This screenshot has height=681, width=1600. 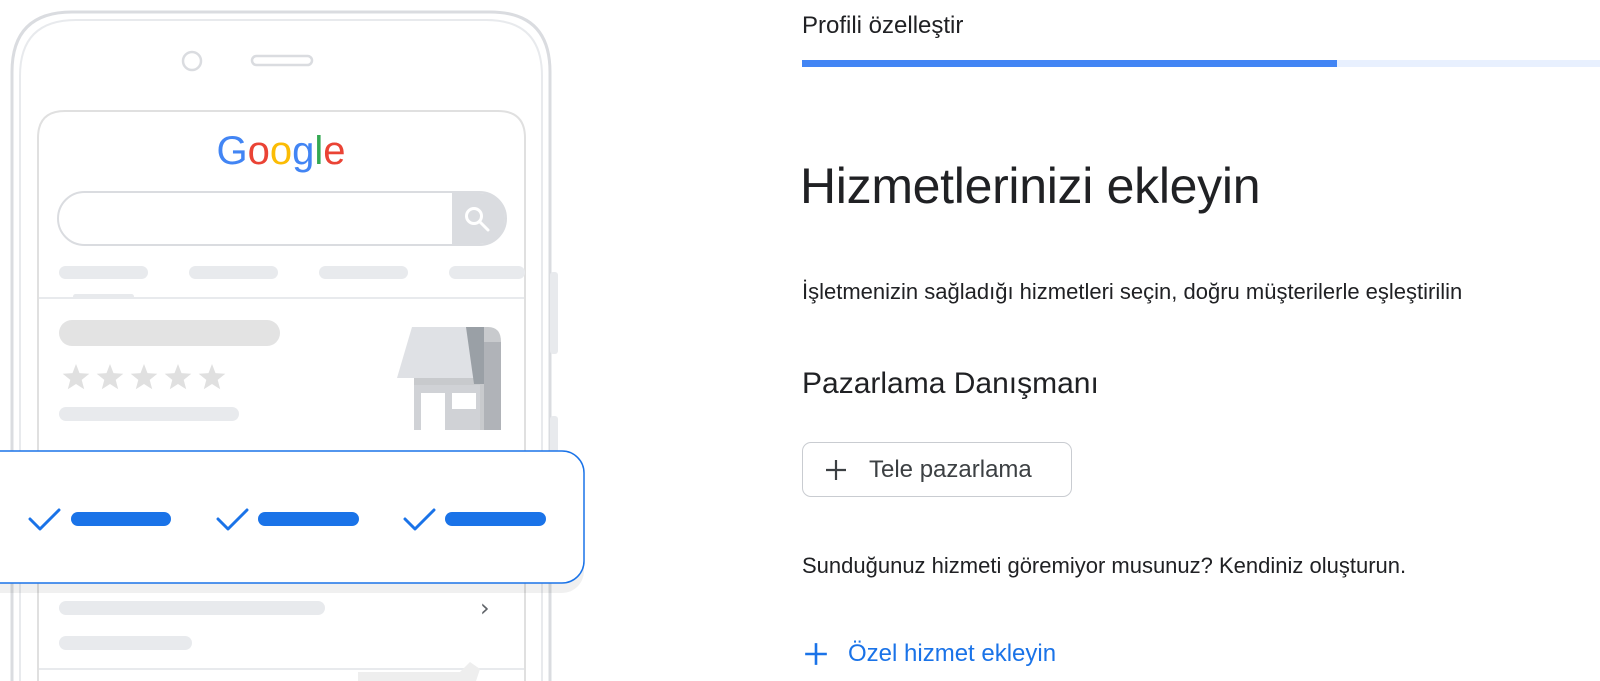 I want to click on business-category-heading: Pazarlama Danışmanı, so click(x=950, y=383).